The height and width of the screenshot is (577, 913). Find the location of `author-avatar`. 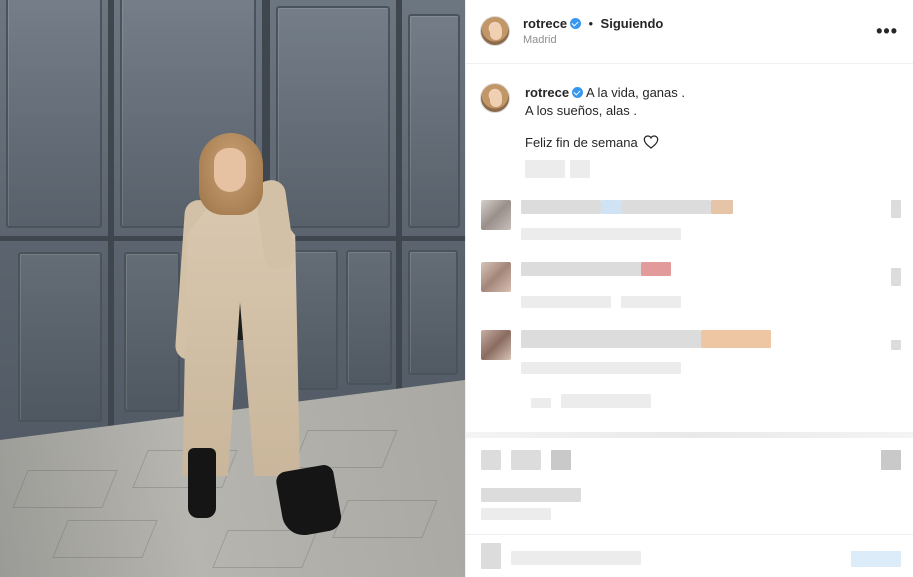

author-avatar is located at coordinates (495, 31).